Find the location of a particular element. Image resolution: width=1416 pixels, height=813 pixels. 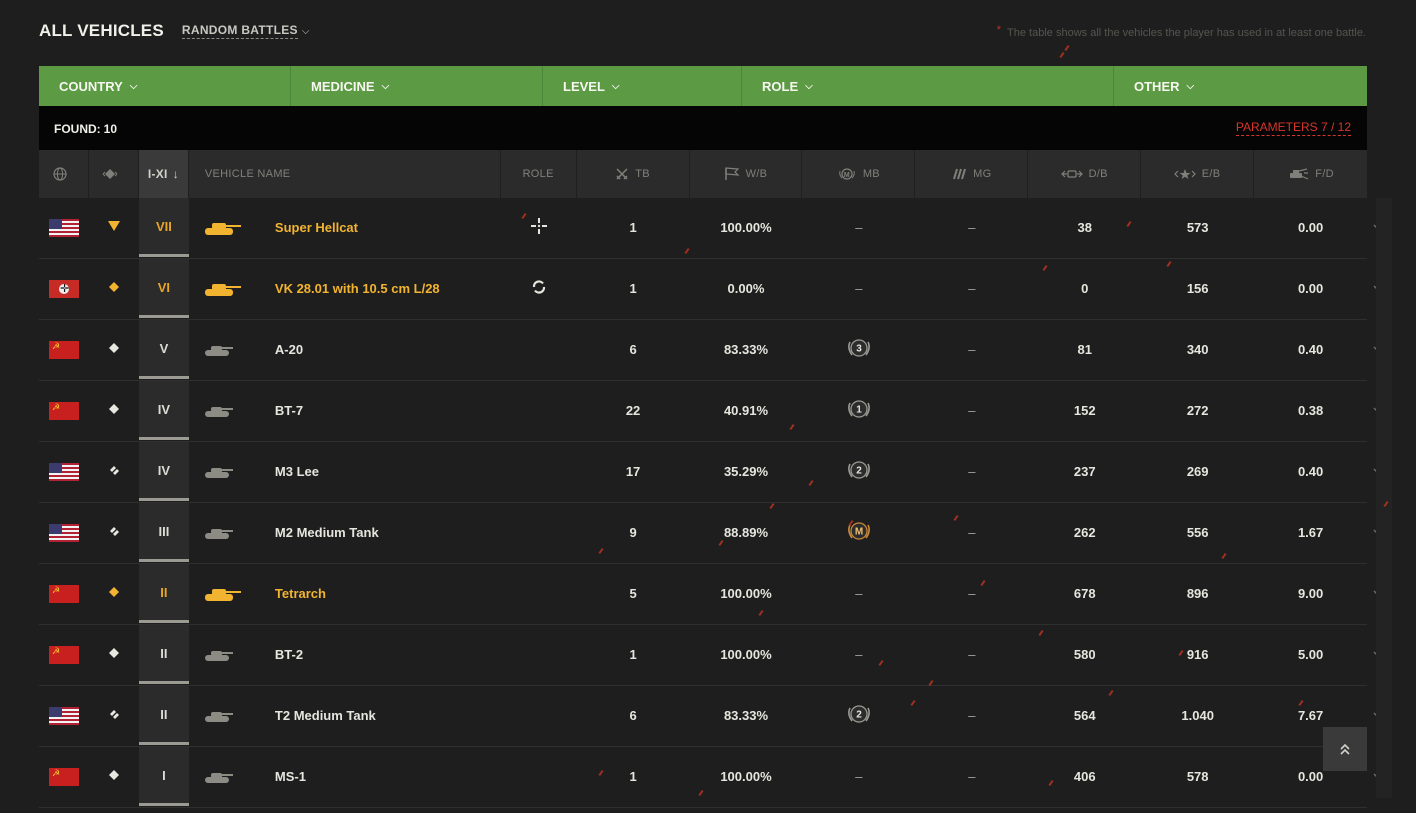

table-row: III M2 Medium Tank 9 88.89% MM – 262 556 1.67 is located at coordinates (711, 533).